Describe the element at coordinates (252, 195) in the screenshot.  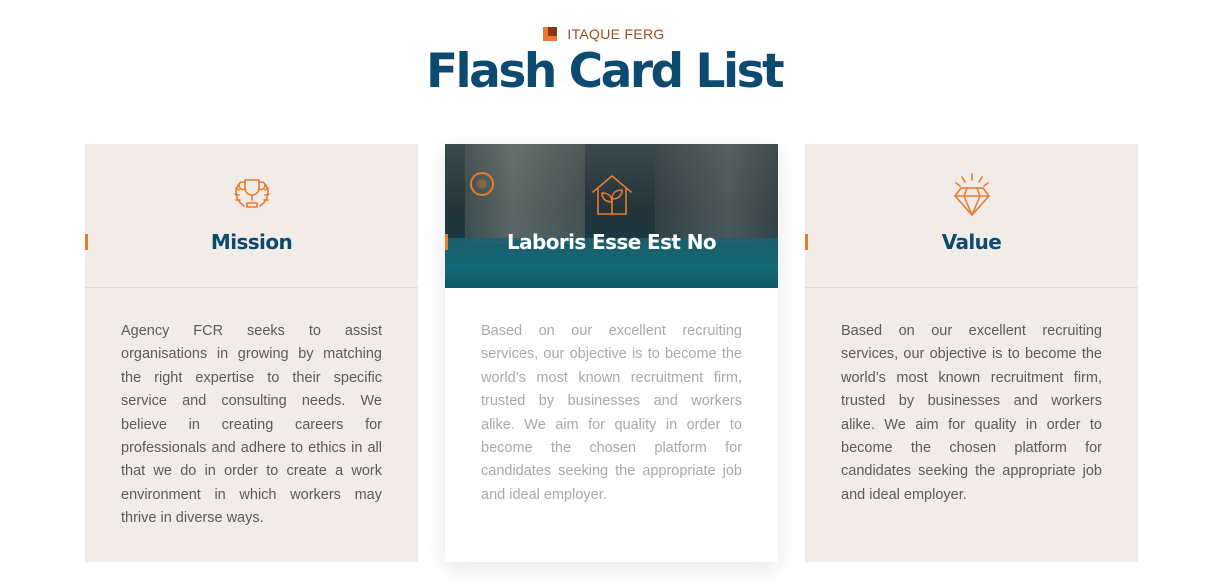
I see `trophy-icon` at that location.